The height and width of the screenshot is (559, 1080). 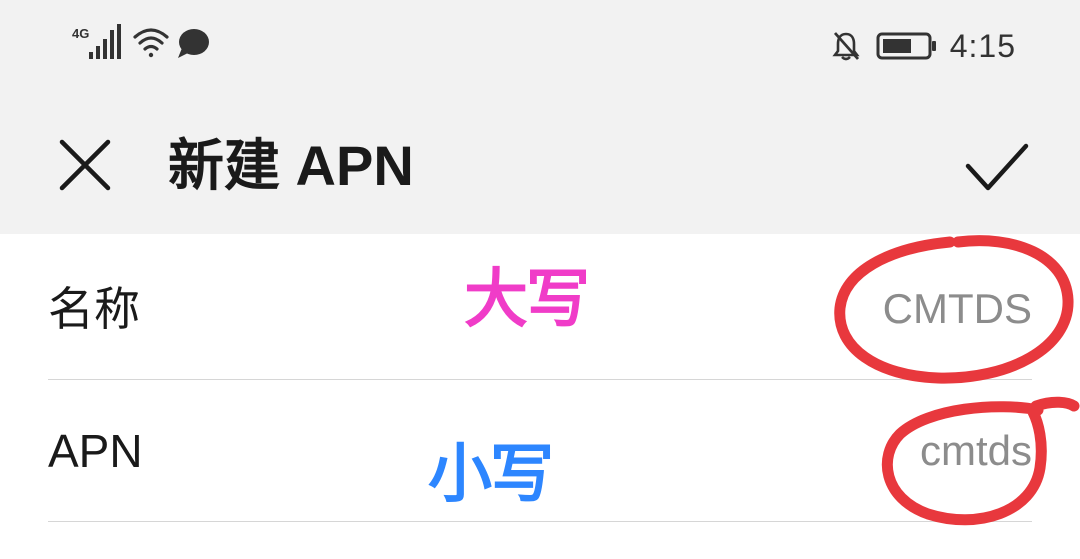 What do you see at coordinates (975, 450) in the screenshot?
I see `field-value-apn: cmtds` at bounding box center [975, 450].